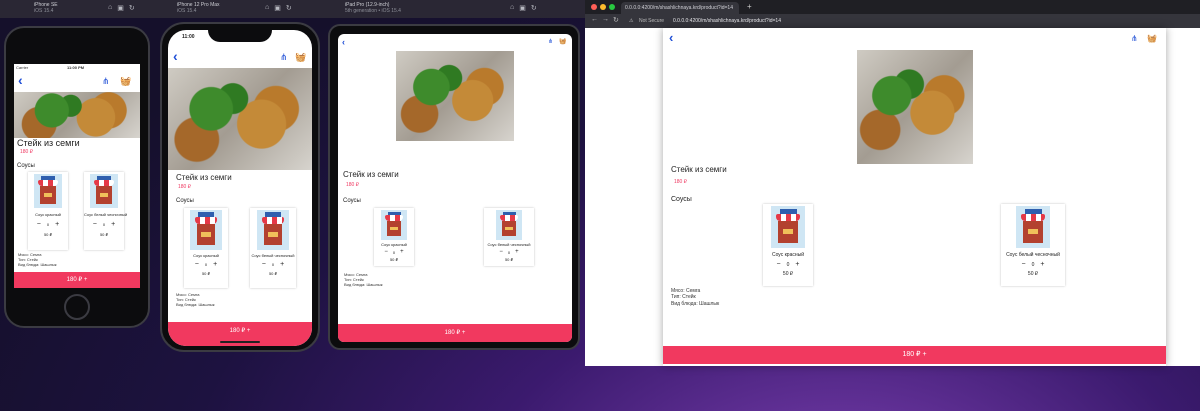  What do you see at coordinates (603, 7) in the screenshot?
I see `minimize-window-button` at bounding box center [603, 7].